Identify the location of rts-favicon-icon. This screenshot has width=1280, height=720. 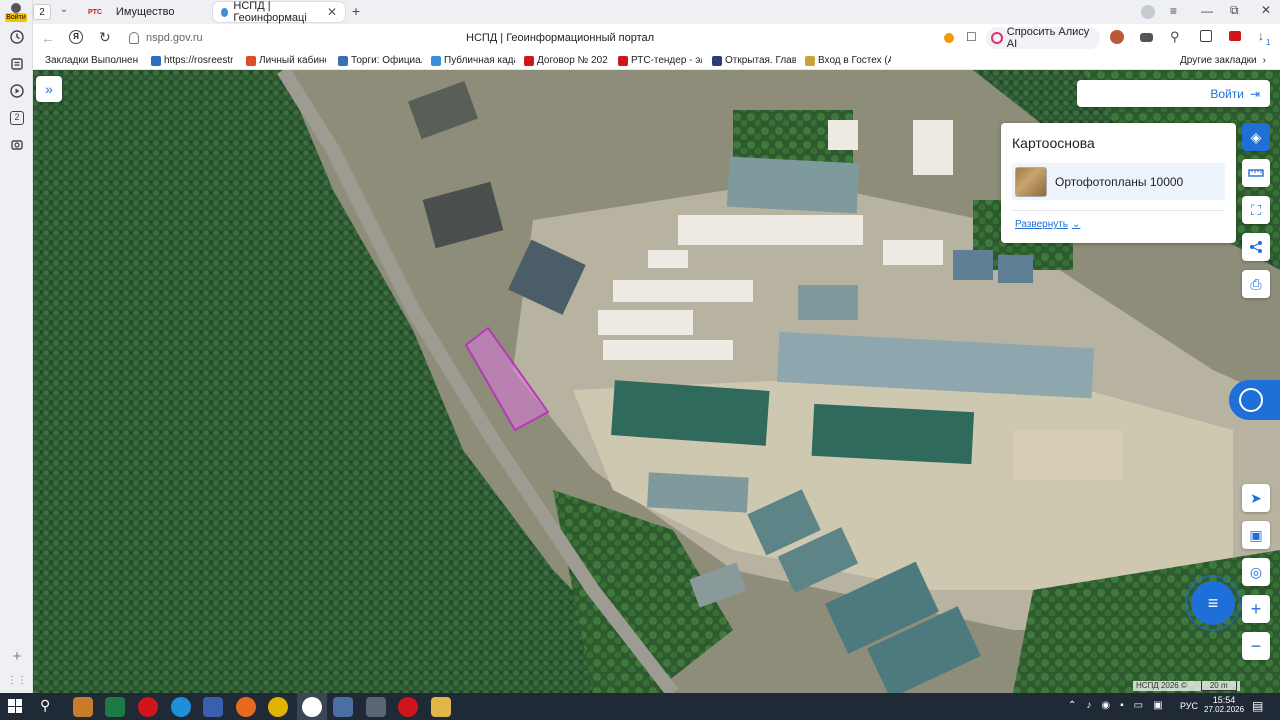
(529, 60).